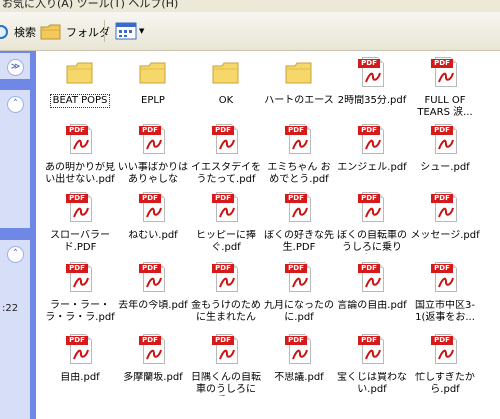 This screenshot has height=419, width=500. I want to click on item-label: 自由.pdf, so click(80, 377).